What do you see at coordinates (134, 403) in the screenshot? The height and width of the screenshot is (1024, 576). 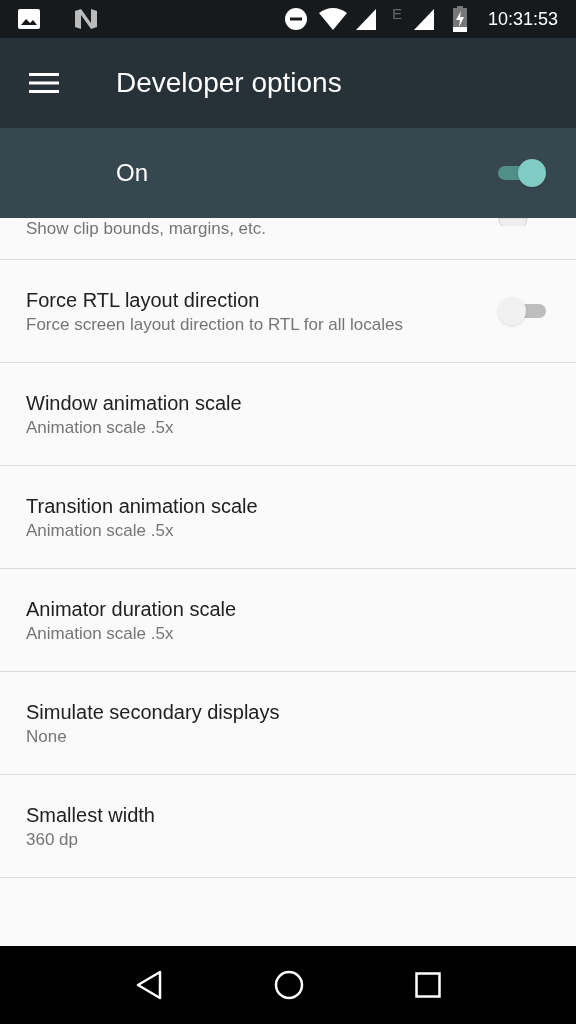 I see `setting-title: Window animation scale` at bounding box center [134, 403].